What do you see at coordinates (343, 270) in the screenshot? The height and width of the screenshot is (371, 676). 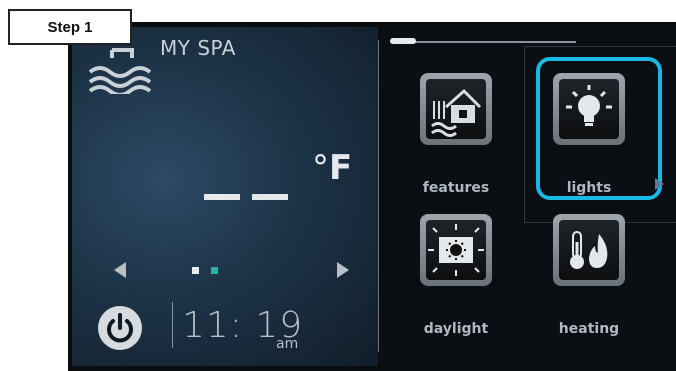 I see `next-page-arrow-icon` at bounding box center [343, 270].